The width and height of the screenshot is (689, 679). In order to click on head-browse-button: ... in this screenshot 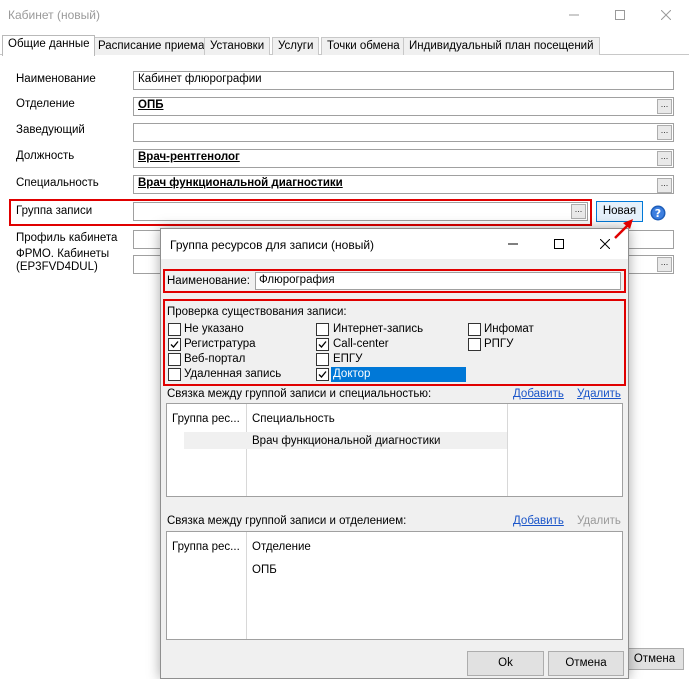, I will do `click(664, 132)`.